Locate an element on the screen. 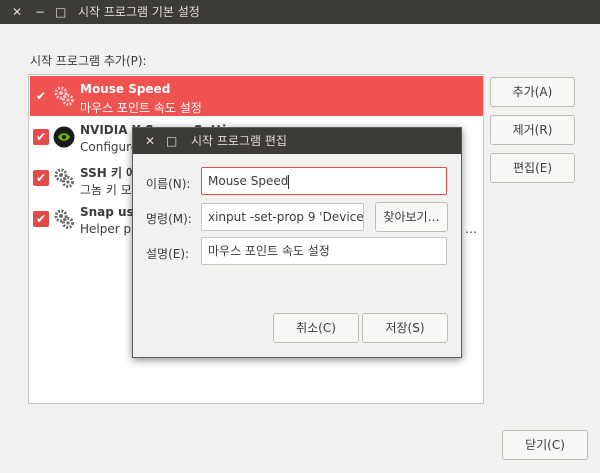  startup-list-label: 시작 프로그램 추가(P): is located at coordinates (88, 61).